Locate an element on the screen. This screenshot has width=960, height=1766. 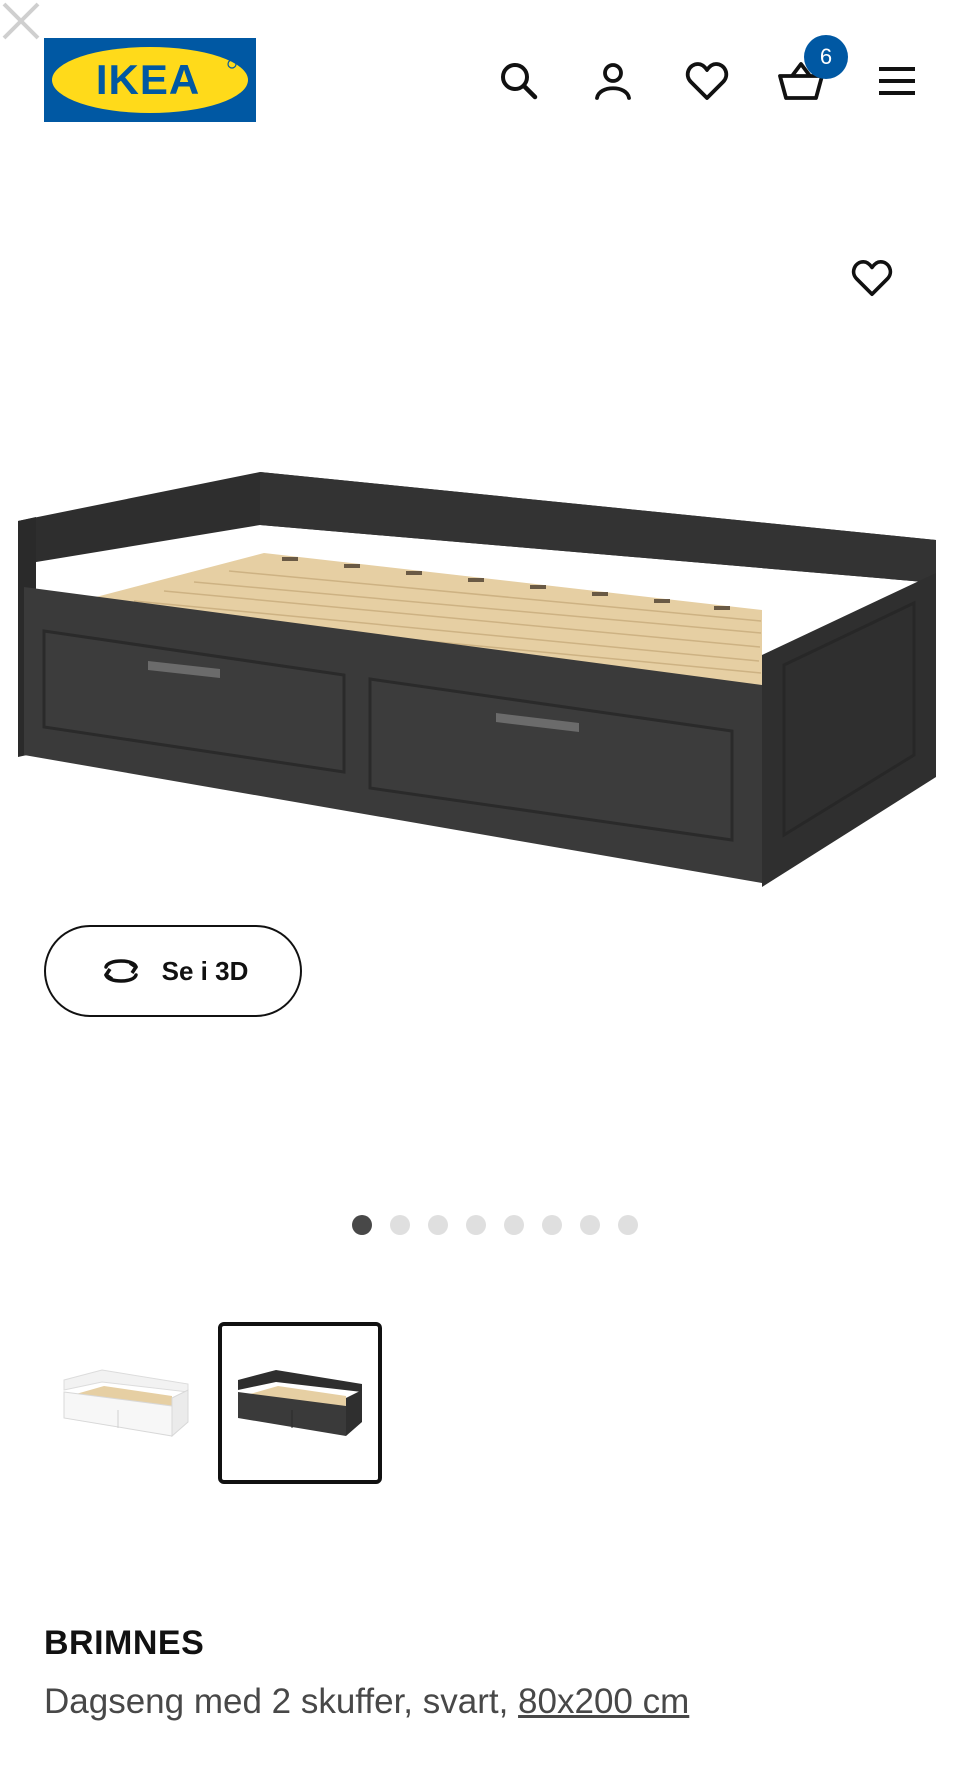
hamburger-menu-icon is located at coordinates (897, 81).